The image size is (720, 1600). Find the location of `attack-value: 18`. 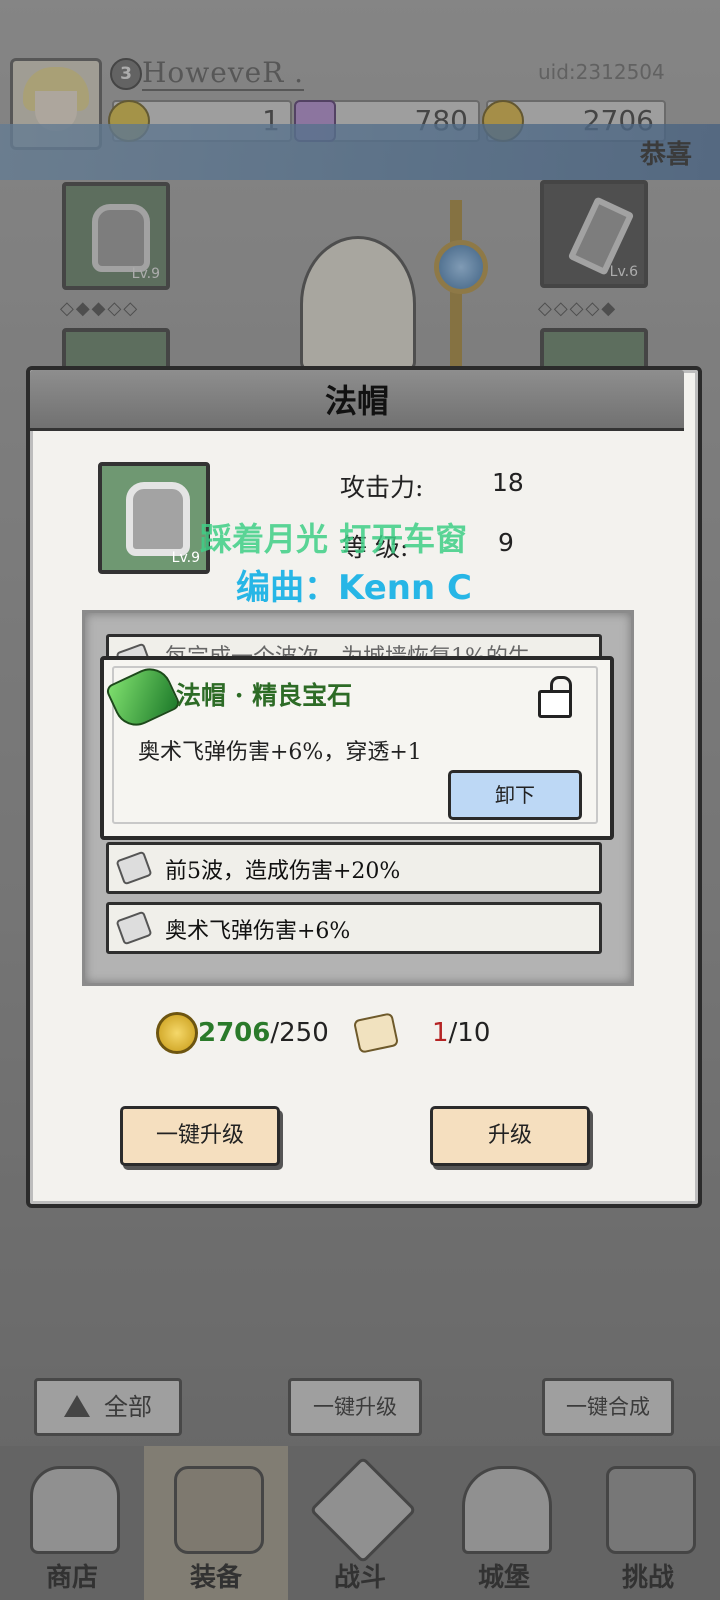

attack-value: 18 is located at coordinates (508, 482).